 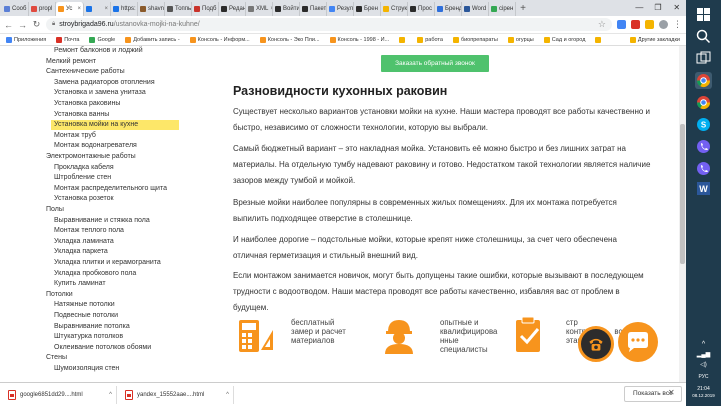 I want to click on bookmark-star-icon: ☆, so click(x=602, y=24).